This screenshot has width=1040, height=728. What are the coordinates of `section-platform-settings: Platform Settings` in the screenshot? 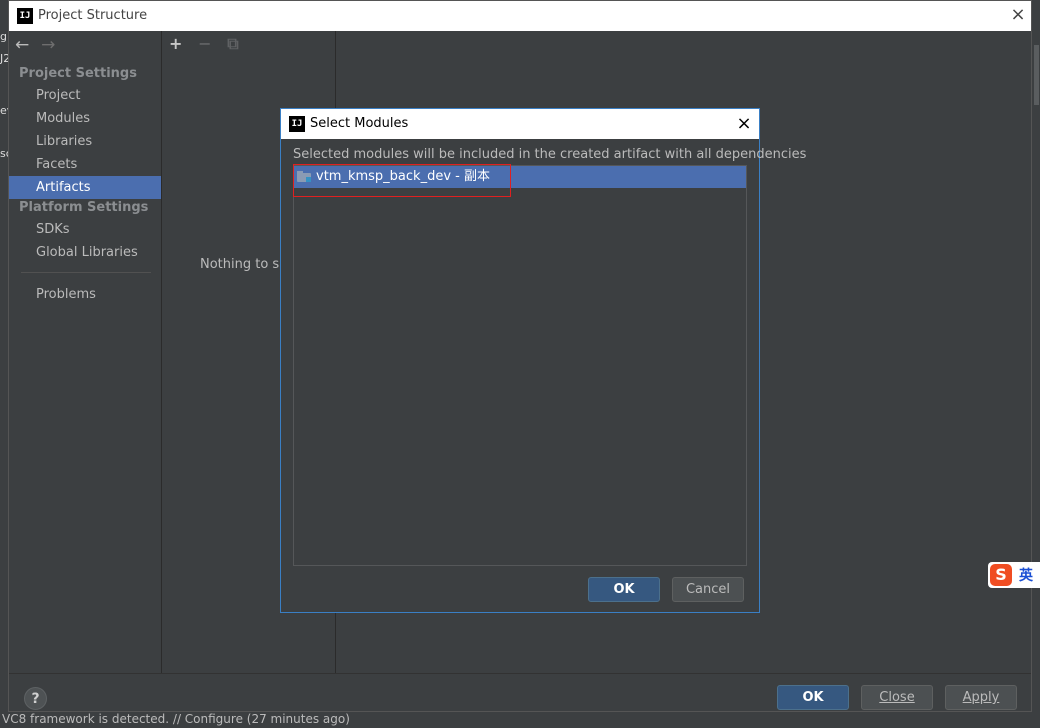 It's located at (84, 207).